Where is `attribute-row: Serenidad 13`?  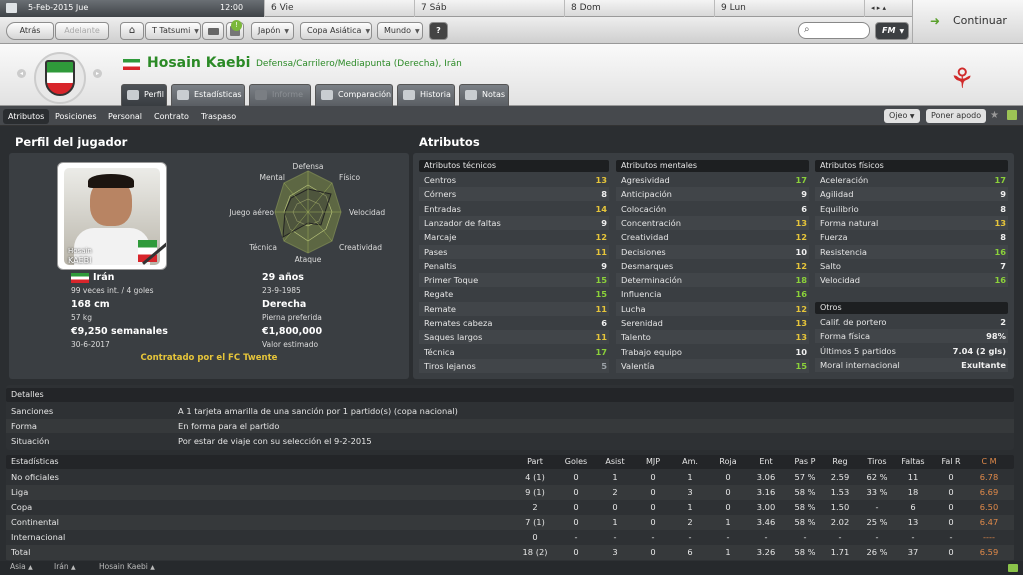 attribute-row: Serenidad 13 is located at coordinates (712, 323).